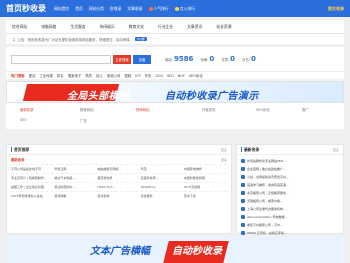  Describe the element at coordinates (99, 75) in the screenshot. I see `hot-tag: 幼儿` at that location.